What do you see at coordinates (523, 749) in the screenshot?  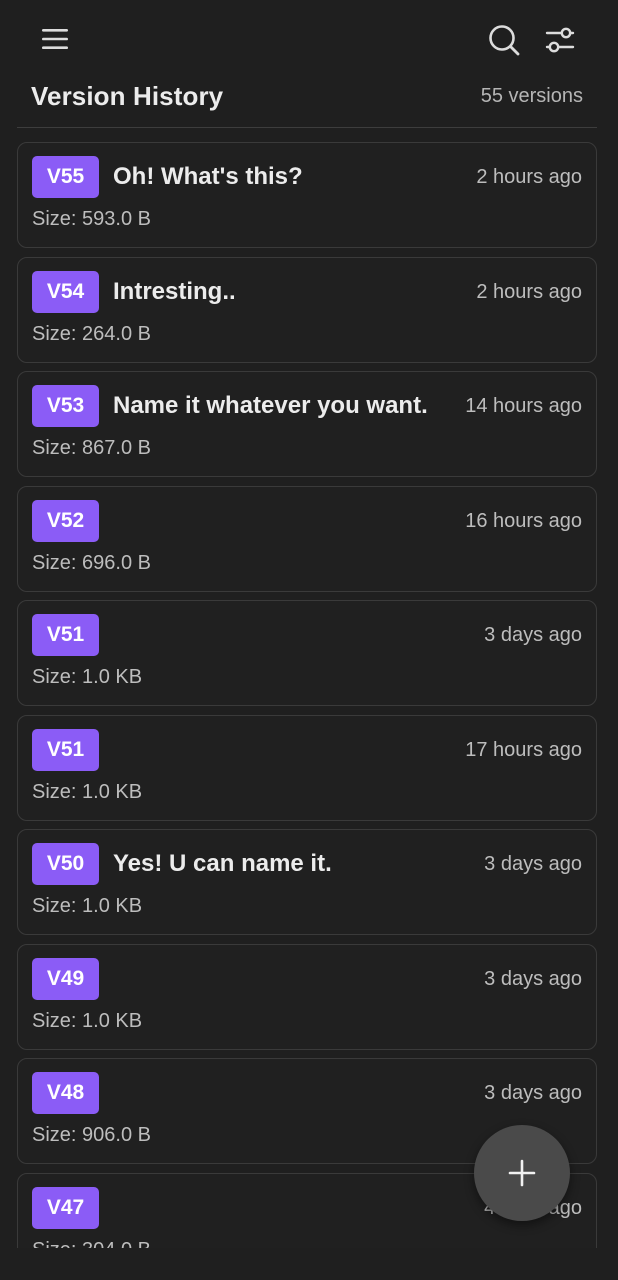 I see `version-timestamp: 17 hours ago` at bounding box center [523, 749].